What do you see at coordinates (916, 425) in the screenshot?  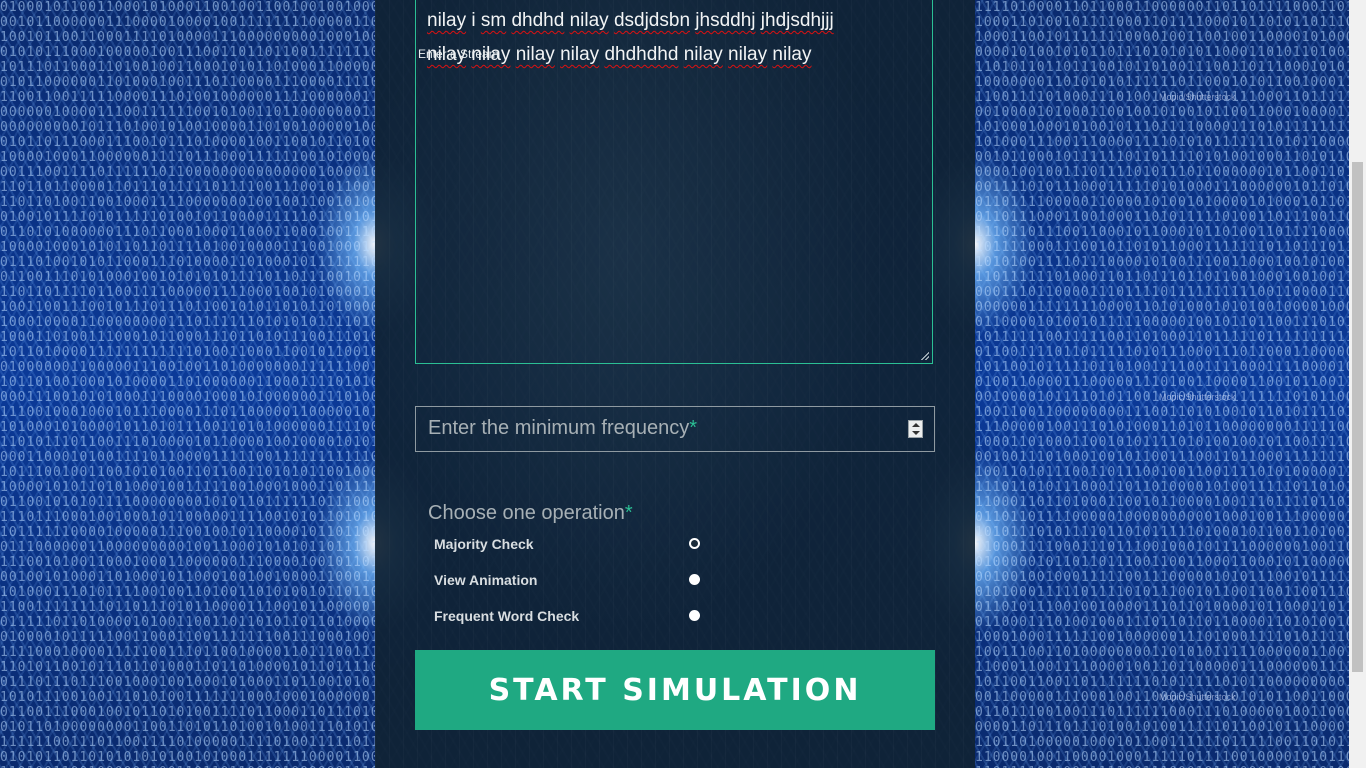 I see `spin-up-icon` at bounding box center [916, 425].